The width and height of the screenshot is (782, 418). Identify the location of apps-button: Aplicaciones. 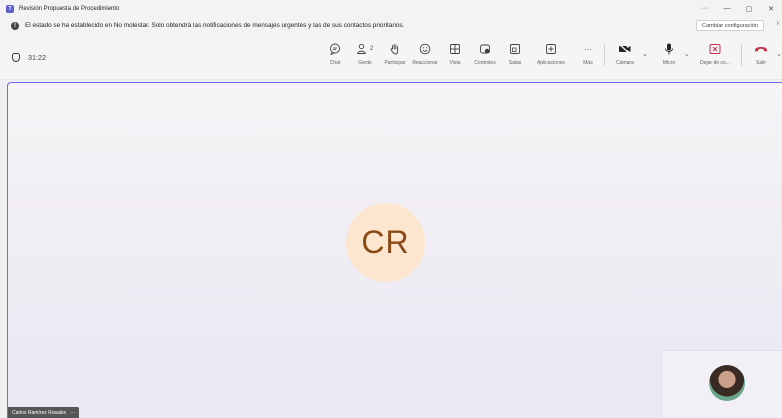
(551, 54).